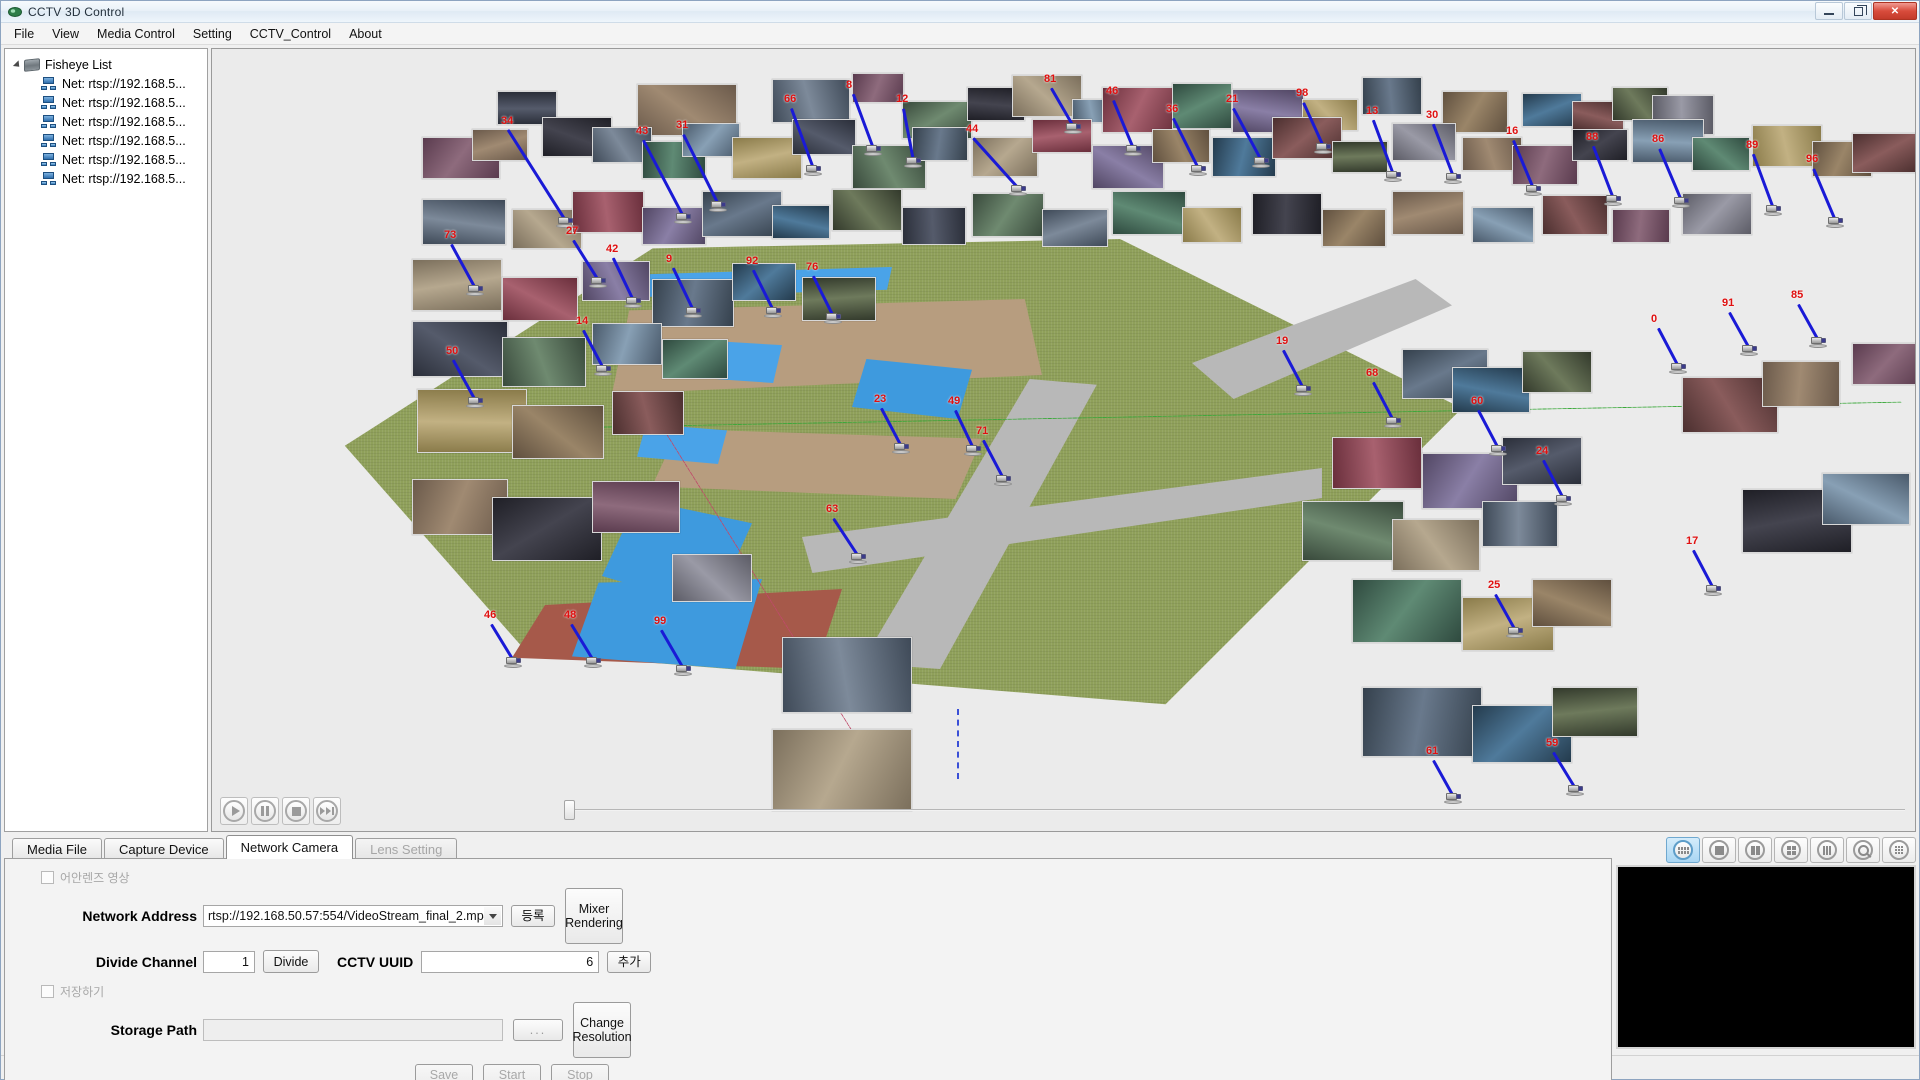 The image size is (1920, 1080). What do you see at coordinates (212, 34) in the screenshot?
I see `menu-setting: Setting` at bounding box center [212, 34].